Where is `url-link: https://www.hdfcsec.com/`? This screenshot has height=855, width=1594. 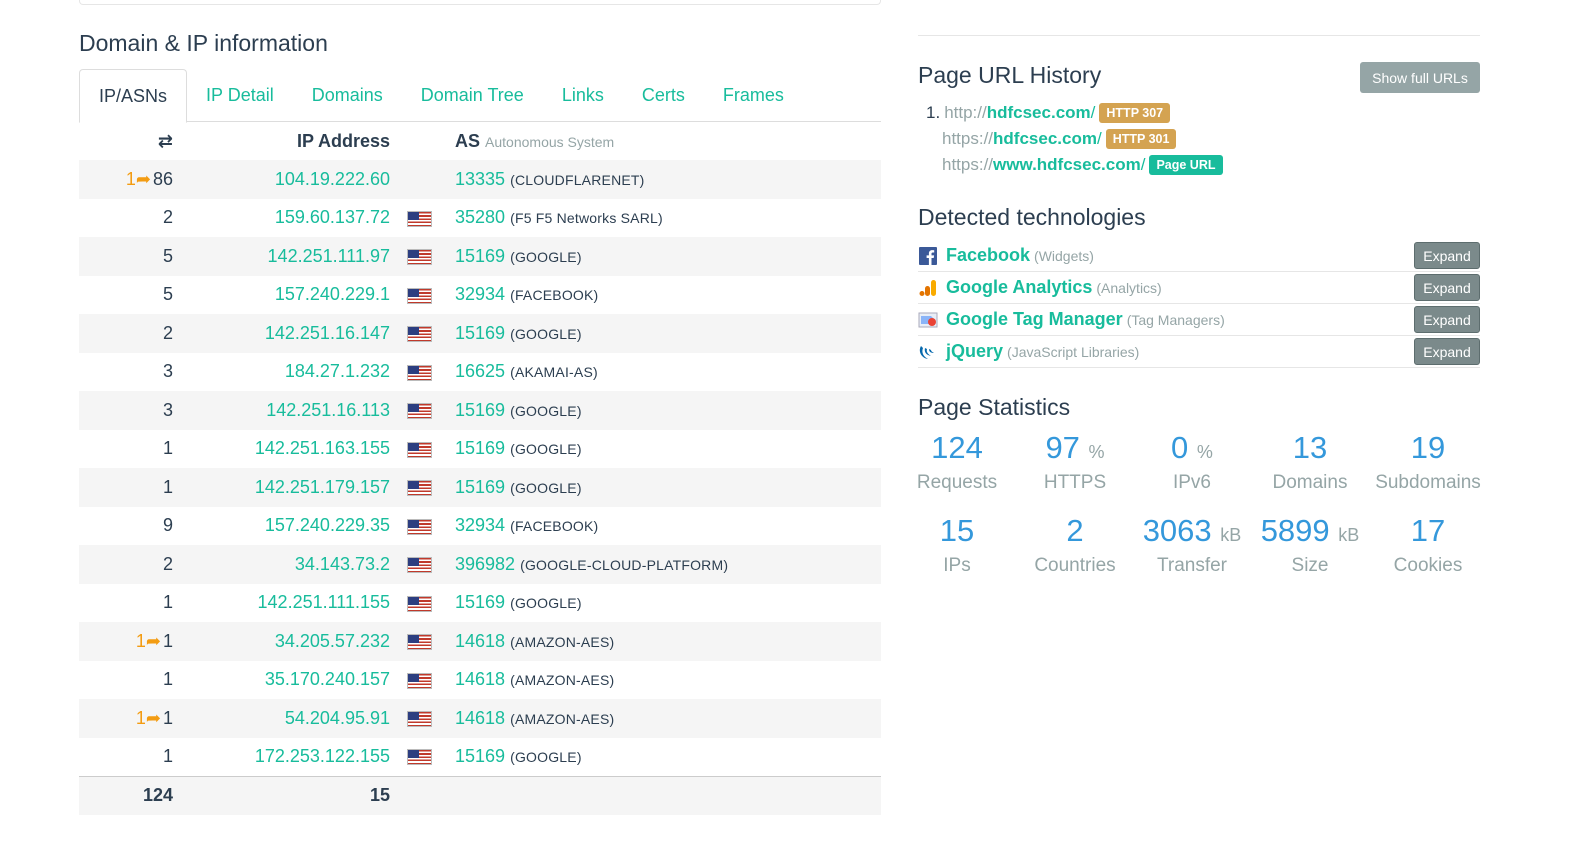 url-link: https://www.hdfcsec.com/ is located at coordinates (1043, 165).